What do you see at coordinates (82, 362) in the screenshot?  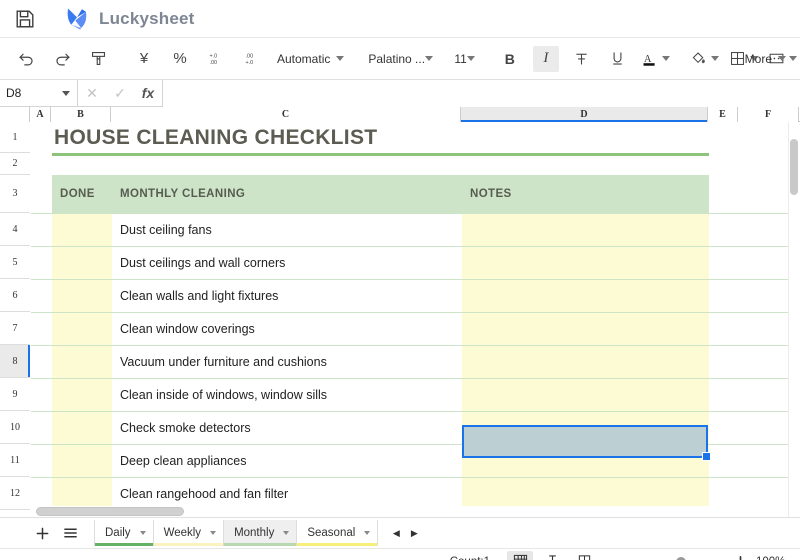 I see `cell-b8-done` at bounding box center [82, 362].